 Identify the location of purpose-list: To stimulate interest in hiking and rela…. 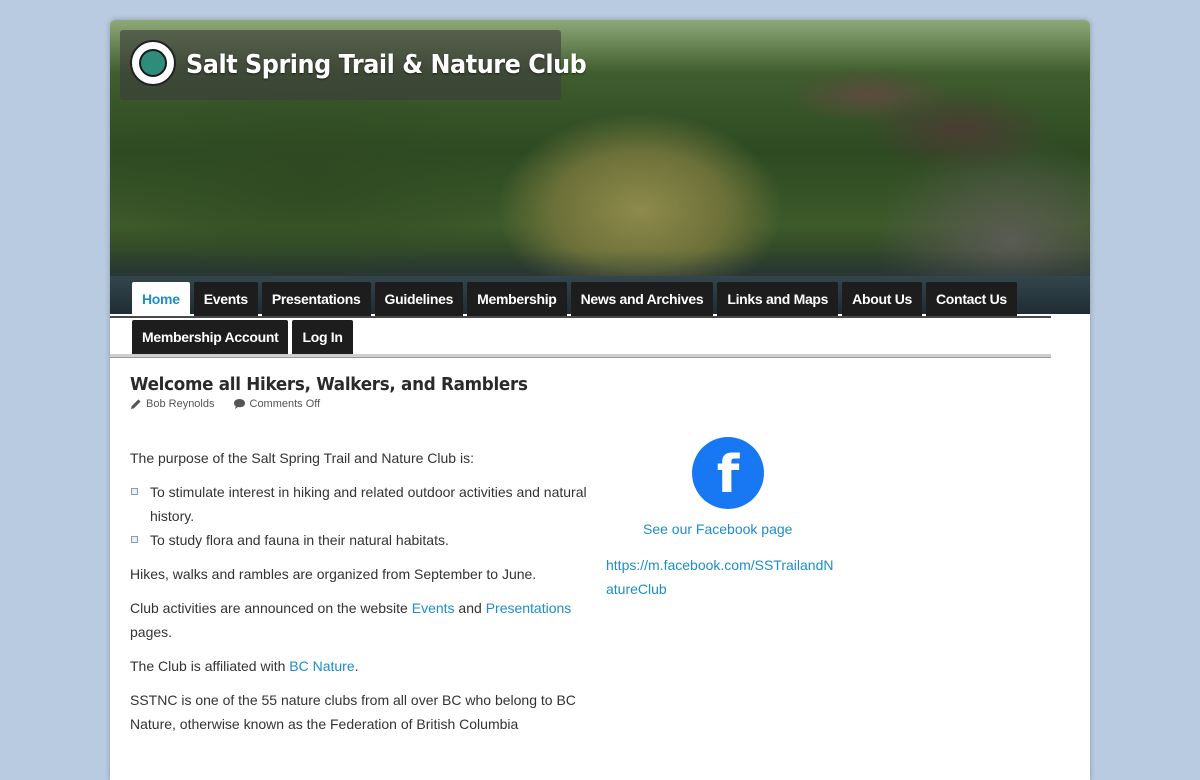
(360, 516).